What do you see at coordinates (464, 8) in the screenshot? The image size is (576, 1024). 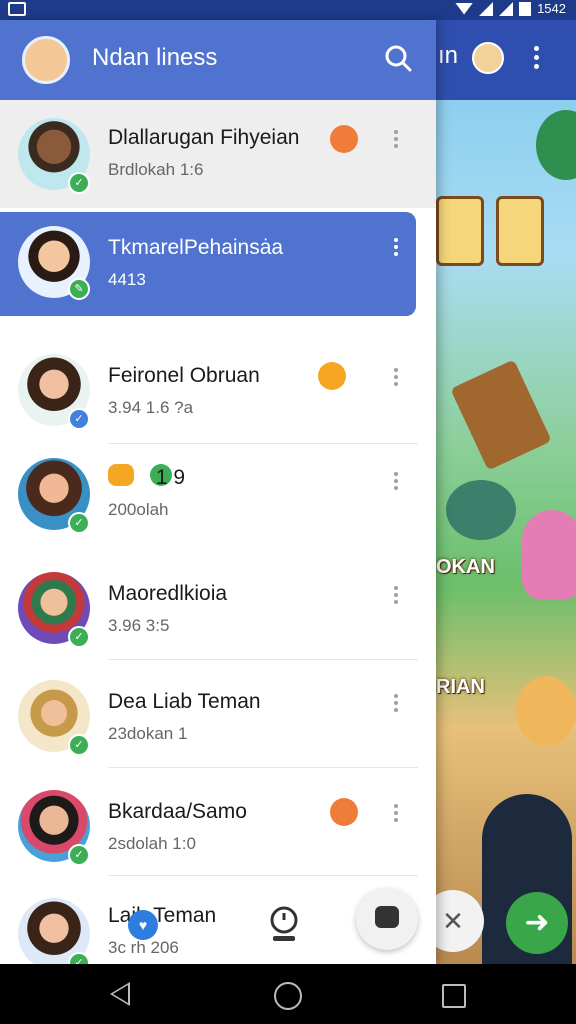 I see `wifi-icon` at bounding box center [464, 8].